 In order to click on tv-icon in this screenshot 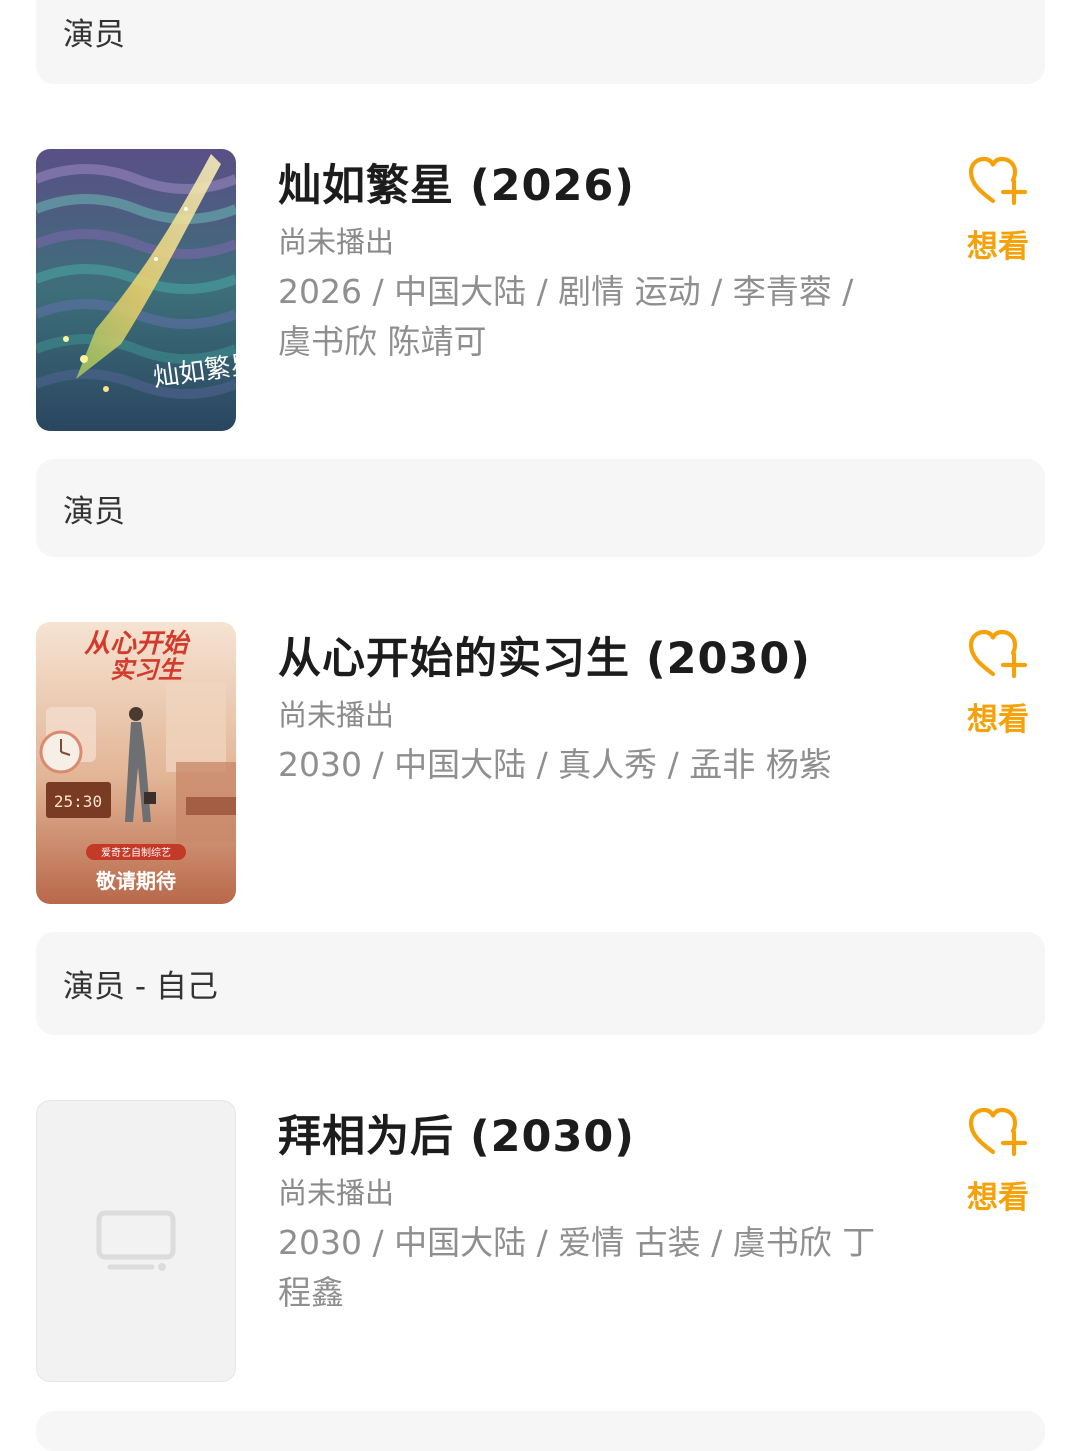, I will do `click(136, 1240)`.